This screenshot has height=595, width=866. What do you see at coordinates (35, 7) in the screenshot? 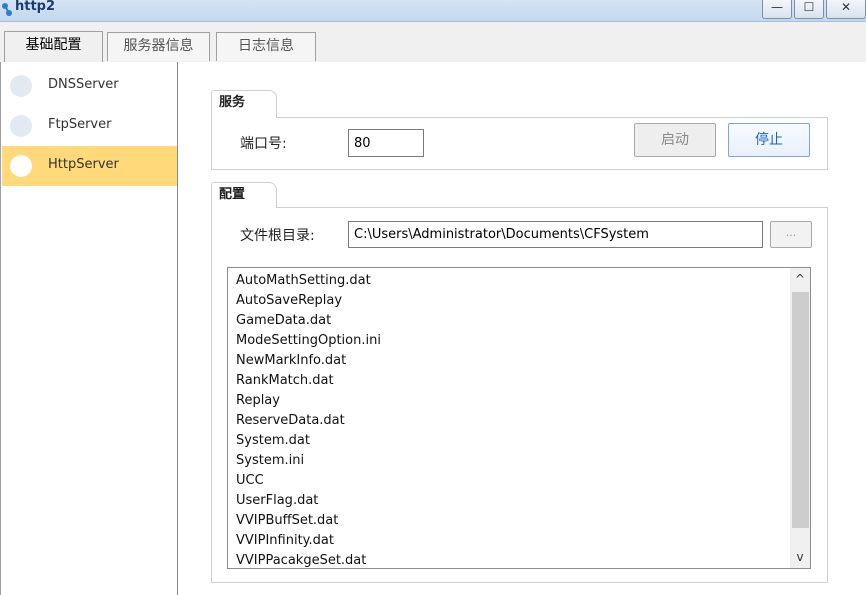
I see `window-title: http2` at bounding box center [35, 7].